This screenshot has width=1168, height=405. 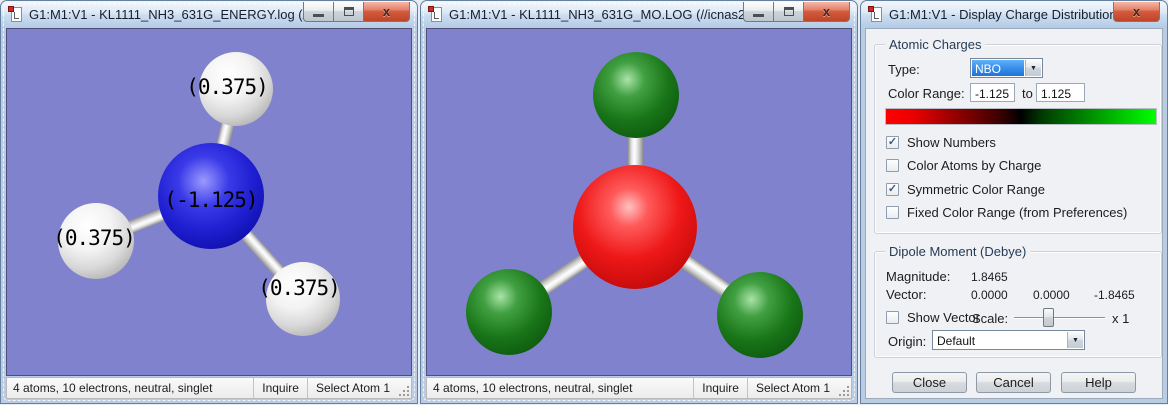 What do you see at coordinates (906, 294) in the screenshot?
I see `vector-label: Vector:` at bounding box center [906, 294].